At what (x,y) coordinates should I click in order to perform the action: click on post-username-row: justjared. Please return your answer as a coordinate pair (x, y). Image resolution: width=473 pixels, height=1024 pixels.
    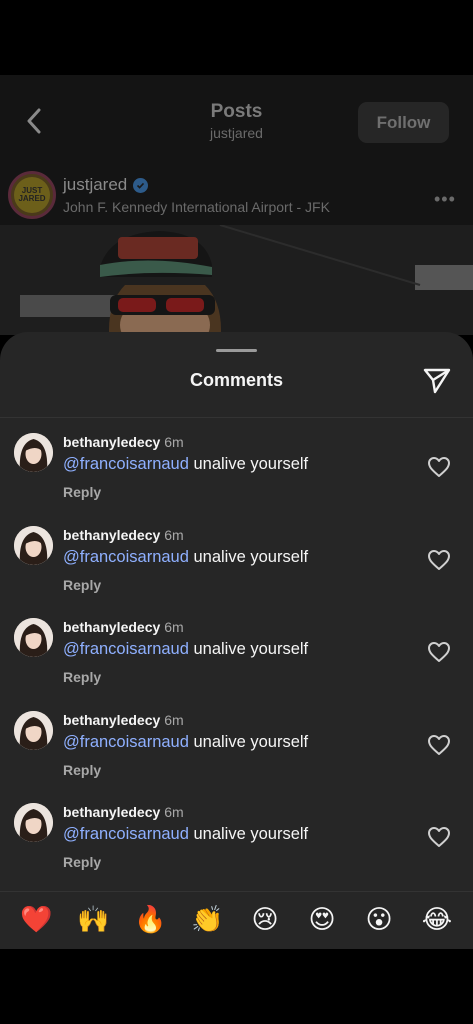
    Looking at the image, I should click on (106, 185).